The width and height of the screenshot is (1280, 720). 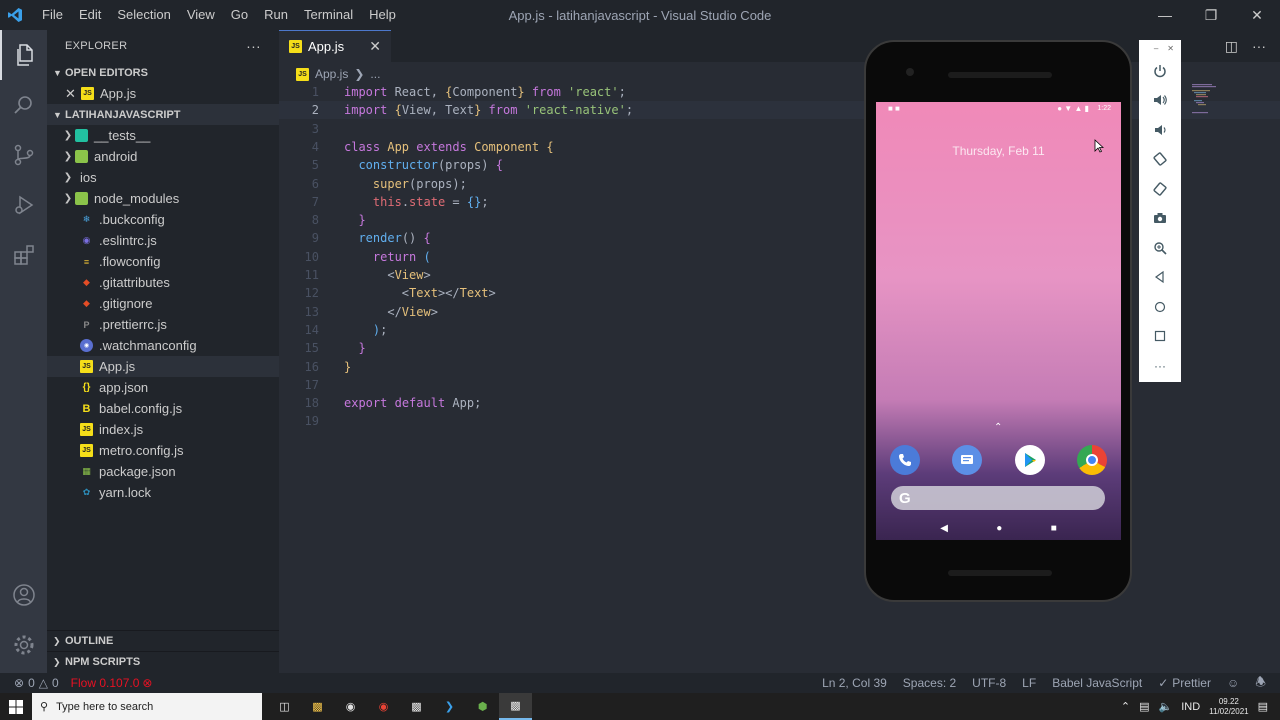 I want to click on terminal-icon: ▩, so click(x=416, y=706).